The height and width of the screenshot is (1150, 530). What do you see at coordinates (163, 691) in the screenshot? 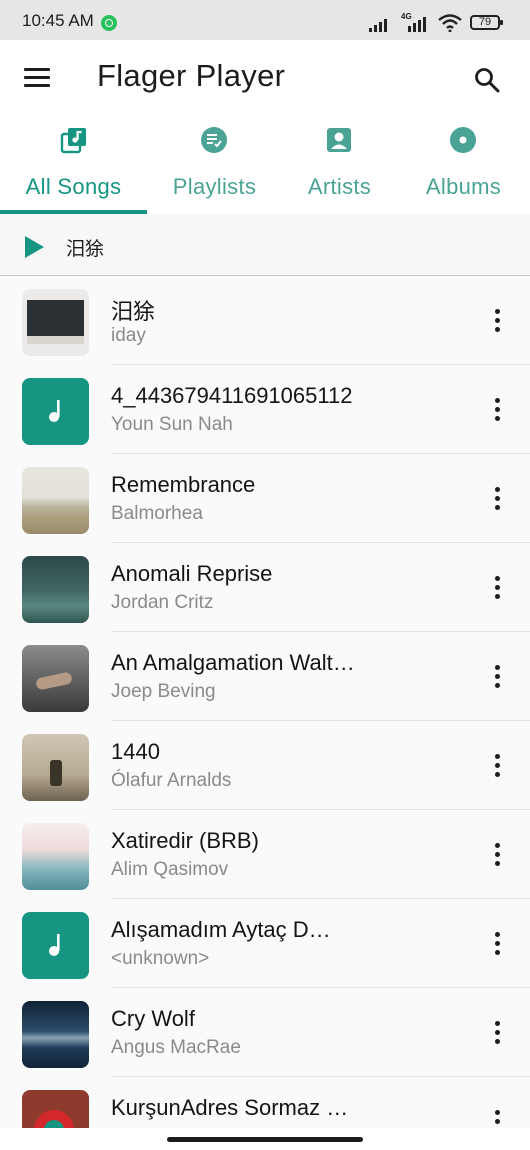
I see `song-artist: Joep Beving` at bounding box center [163, 691].